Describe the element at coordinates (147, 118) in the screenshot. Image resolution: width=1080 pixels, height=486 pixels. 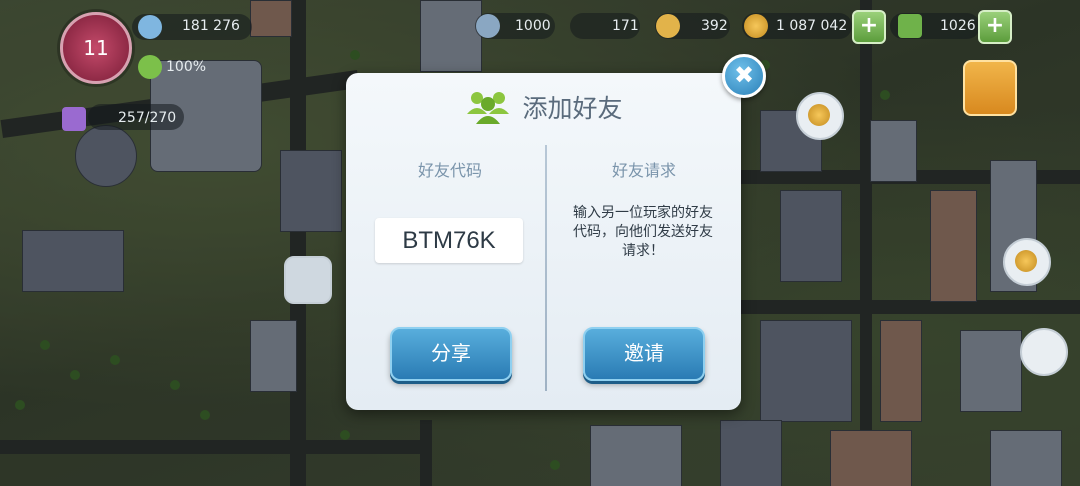
I see `storage-value: 257/270` at that location.